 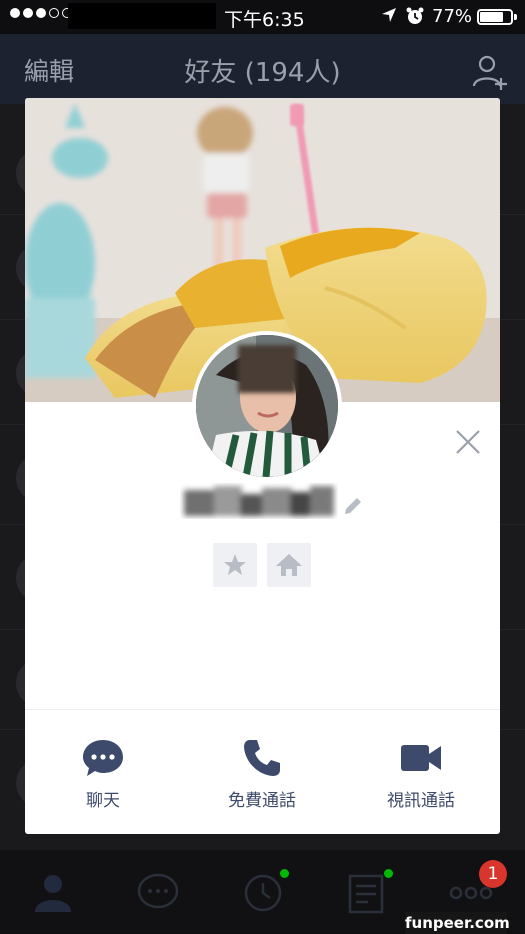 I want to click on chat-label: 聊天, so click(x=103, y=801).